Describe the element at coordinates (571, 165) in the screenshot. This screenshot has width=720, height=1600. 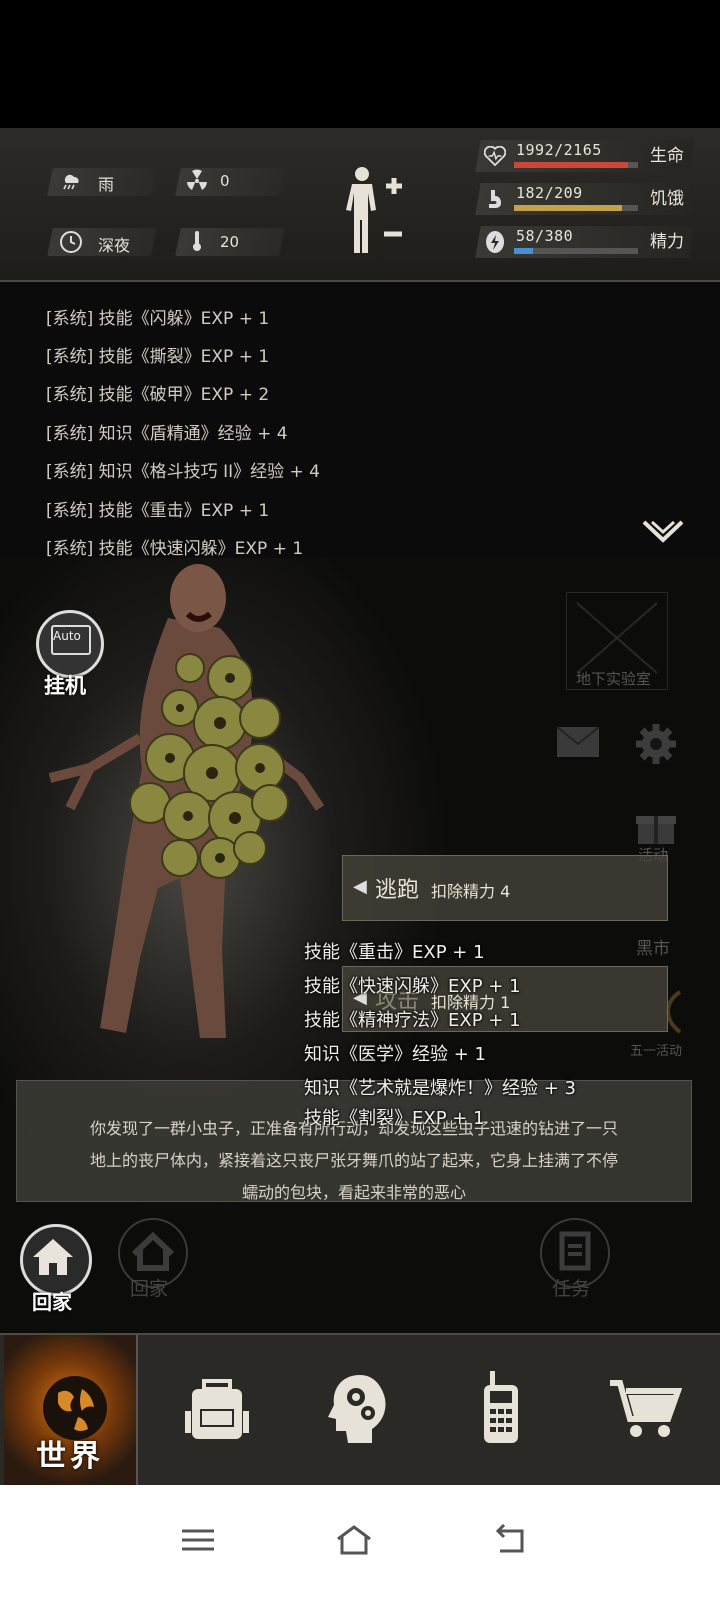
I see `health-fill` at that location.